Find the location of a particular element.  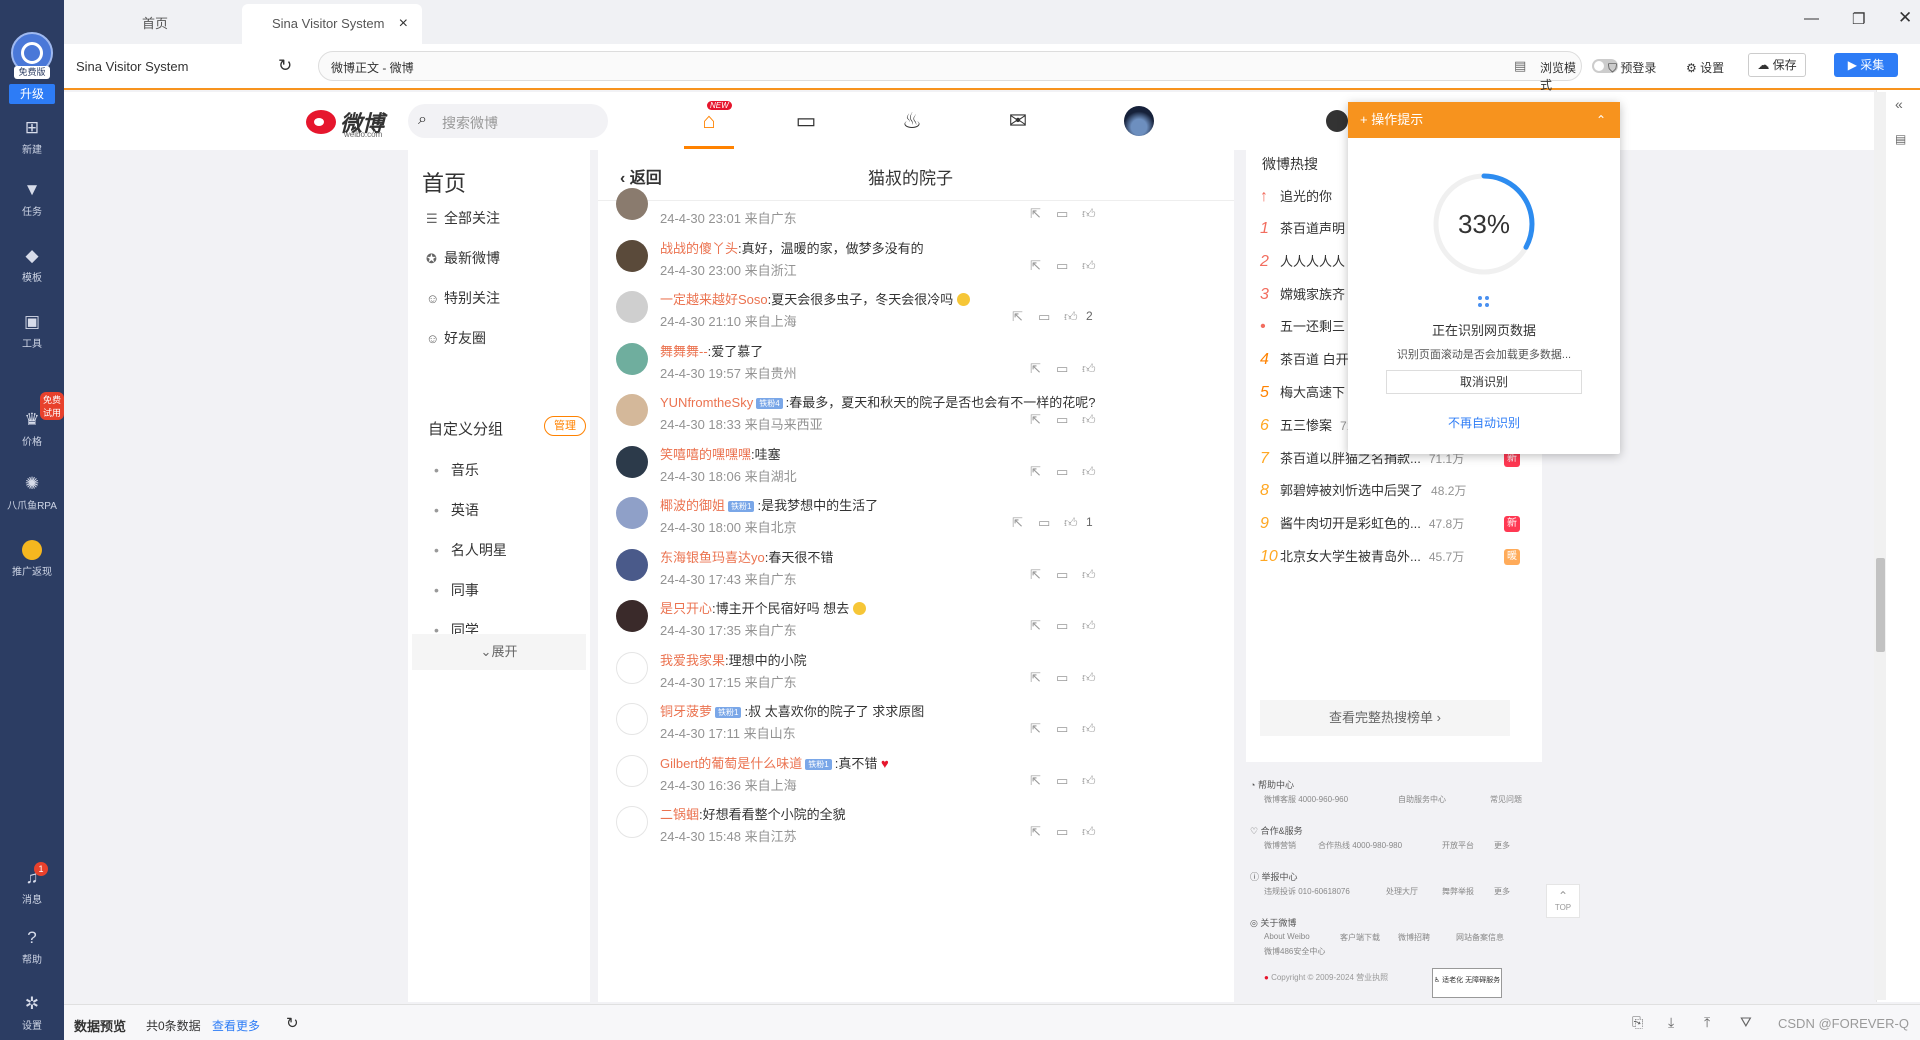

collapse-panel-icon: « is located at coordinates (1899, 104).